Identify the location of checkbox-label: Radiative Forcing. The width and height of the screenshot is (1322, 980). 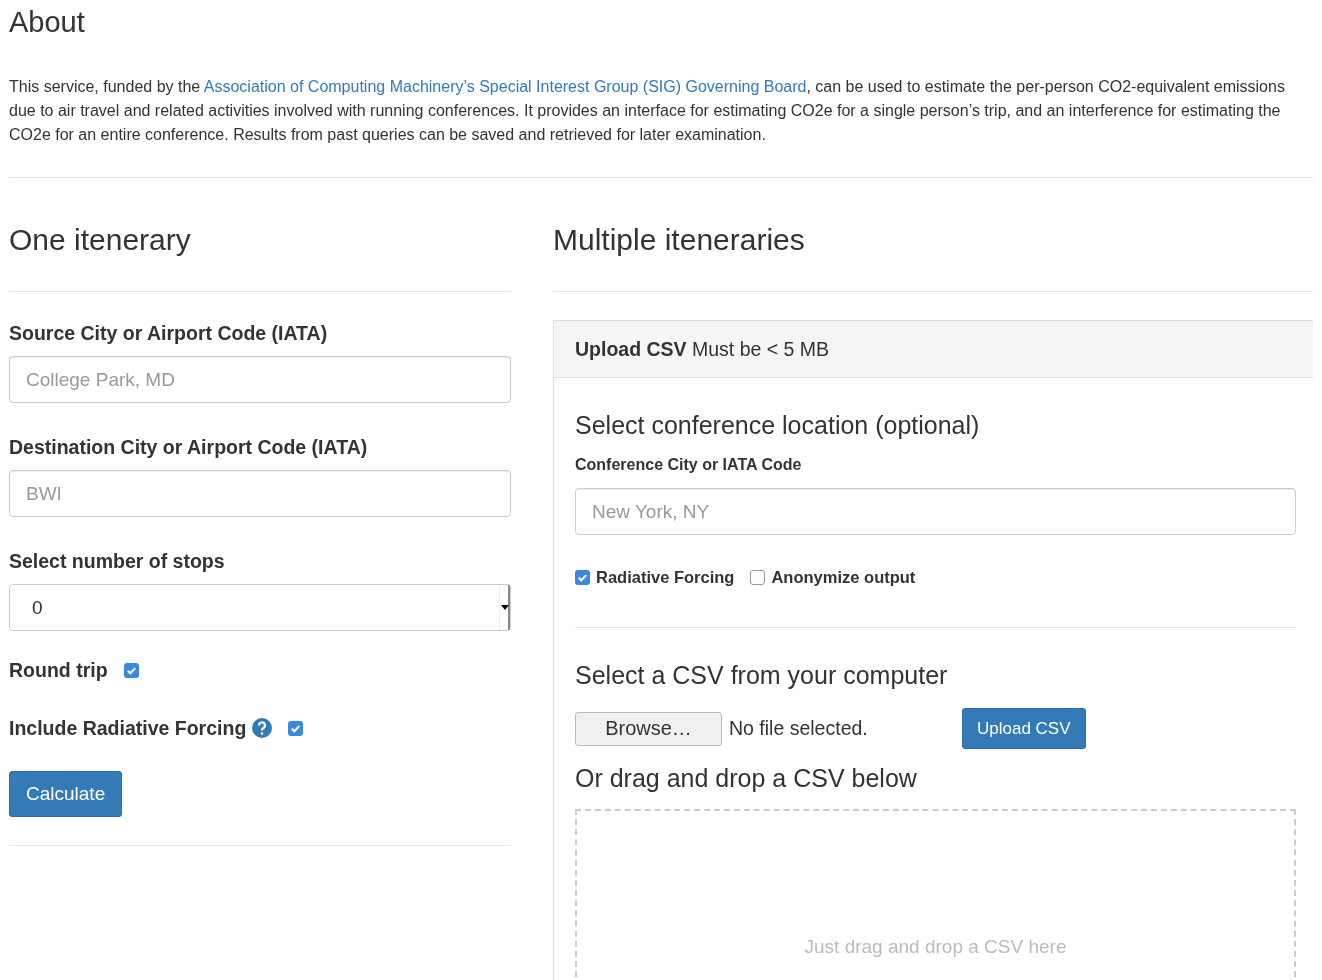
(665, 577).